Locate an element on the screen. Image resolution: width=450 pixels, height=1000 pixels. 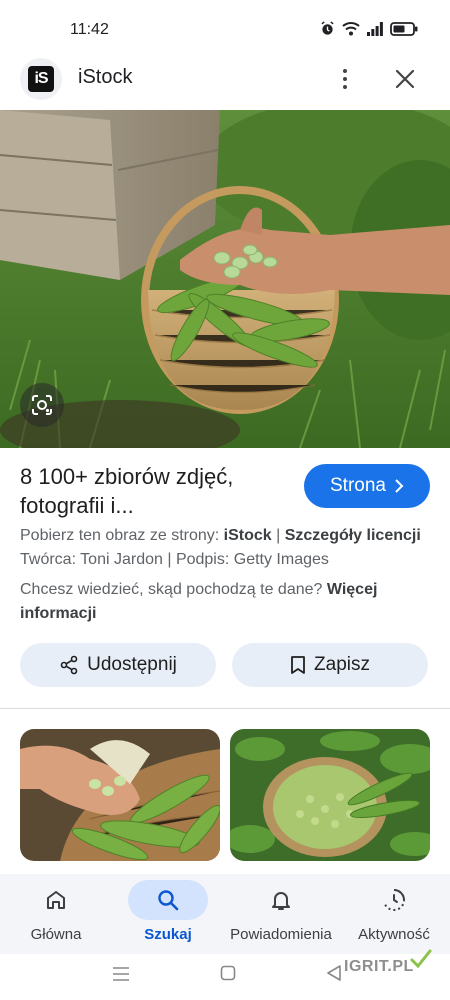
status-bar: 11:42 is located at coordinates (225, 29).